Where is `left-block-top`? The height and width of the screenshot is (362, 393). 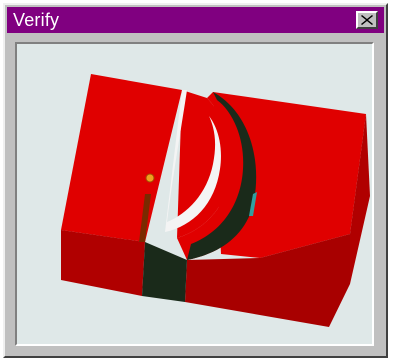 left-block-top is located at coordinates (121, 158).